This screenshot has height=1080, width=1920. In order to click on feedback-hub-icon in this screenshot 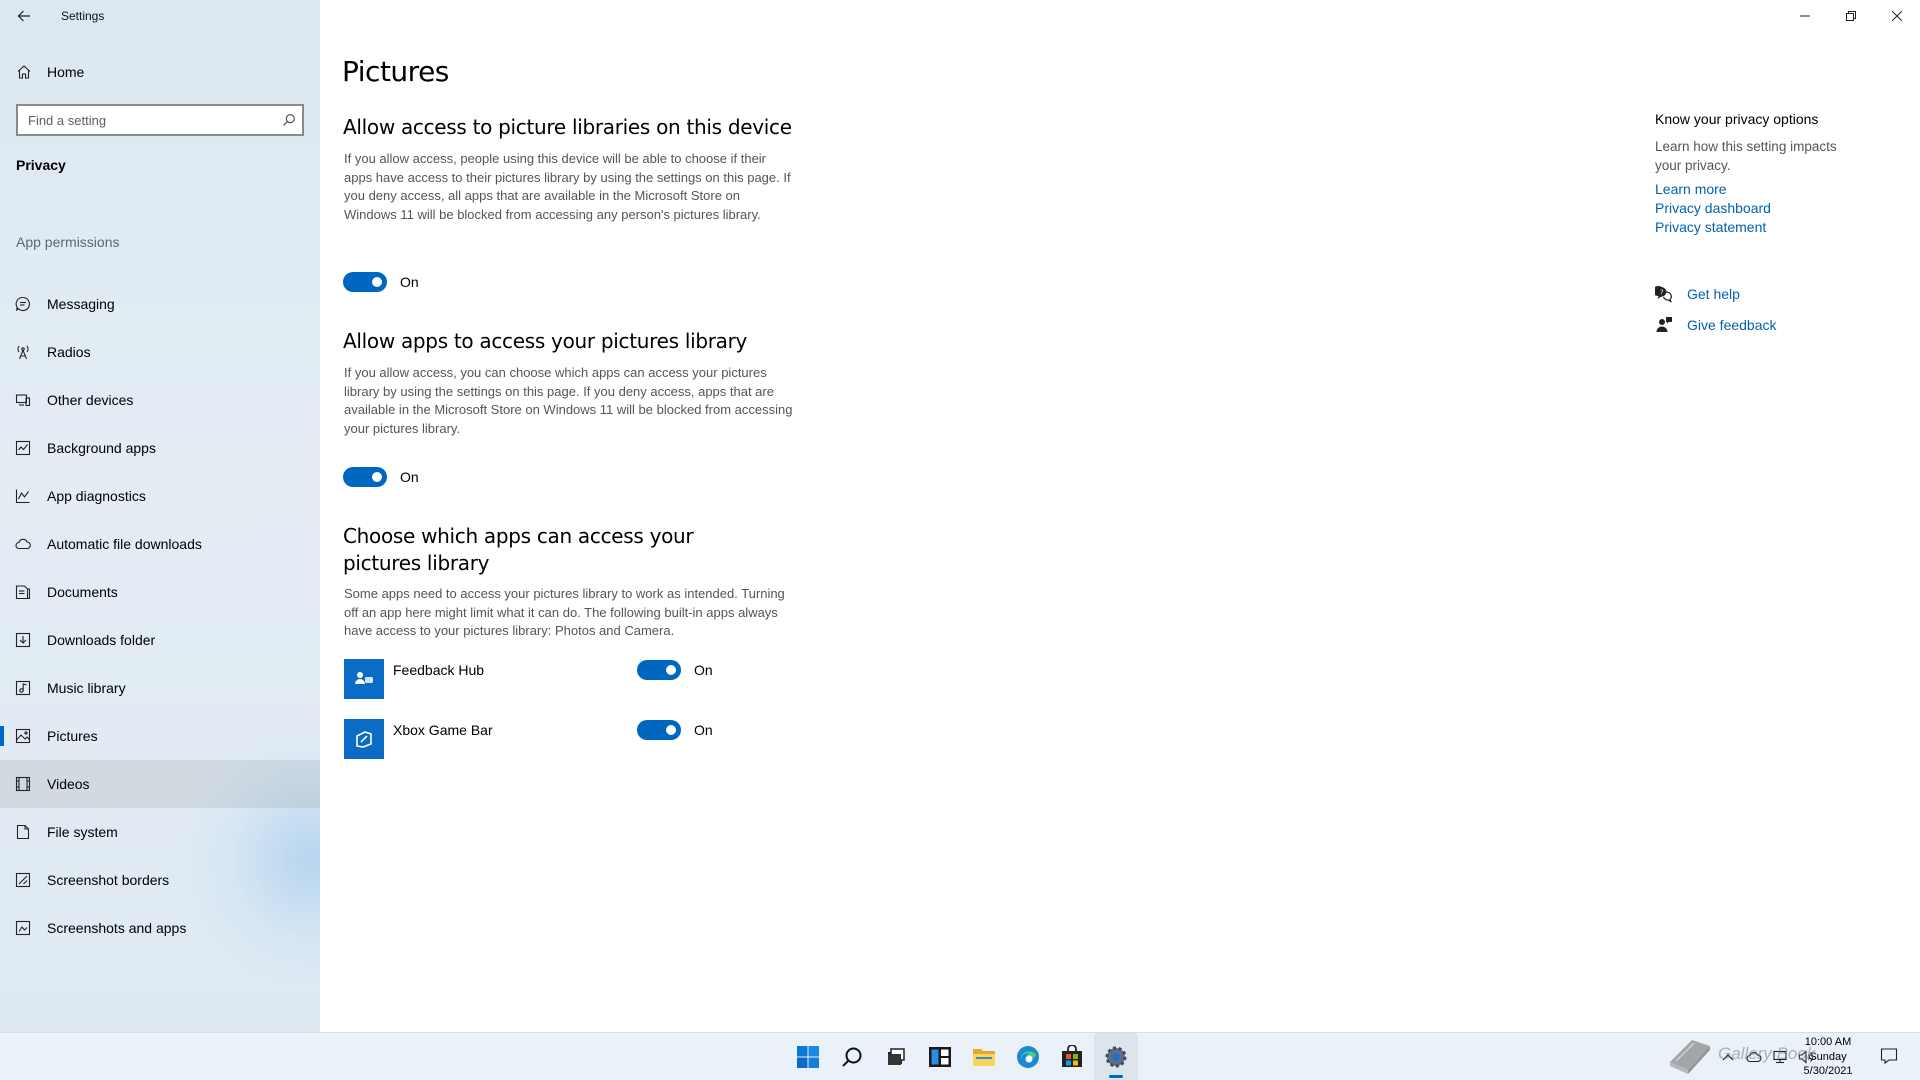, I will do `click(364, 678)`.